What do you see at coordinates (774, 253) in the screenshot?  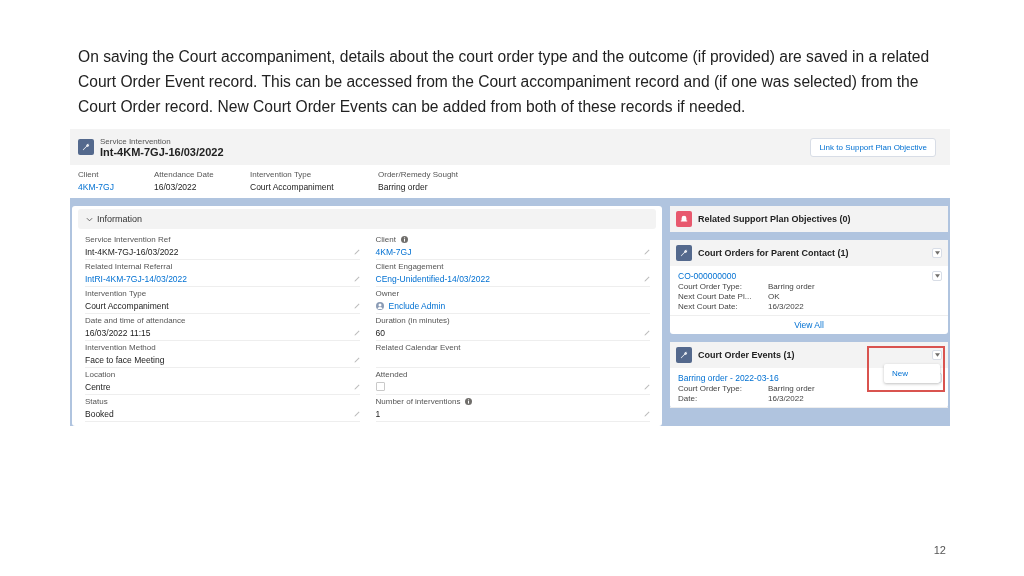 I see `panel-title: Court Orders for Parent Contact (1)` at bounding box center [774, 253].